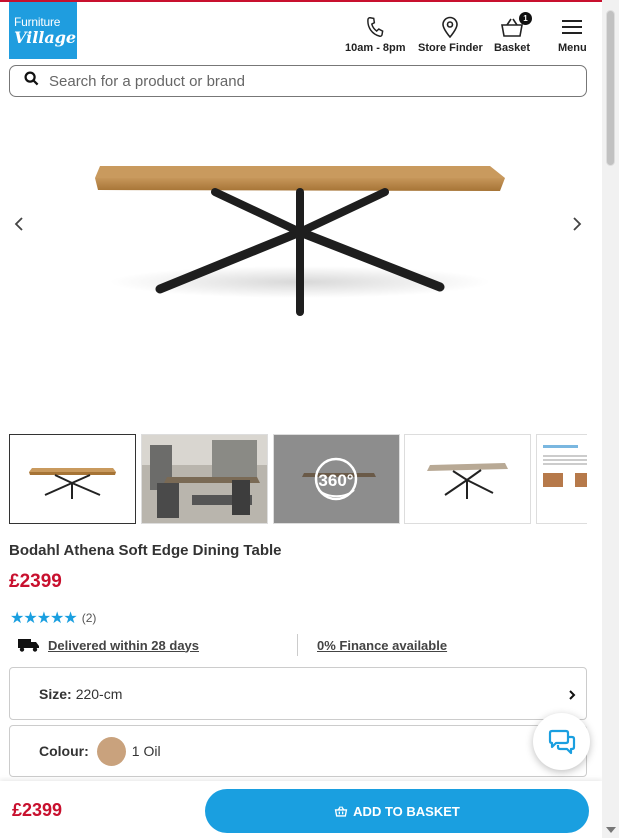  I want to click on size-selector: Size: 220-cm, so click(298, 693).